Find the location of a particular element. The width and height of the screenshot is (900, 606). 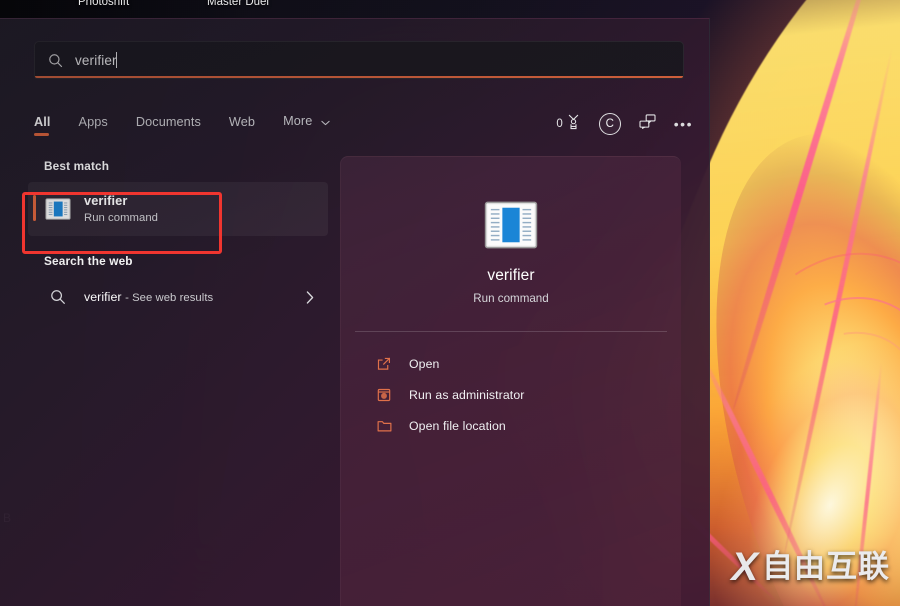

tab-all: All is located at coordinates (42, 125).